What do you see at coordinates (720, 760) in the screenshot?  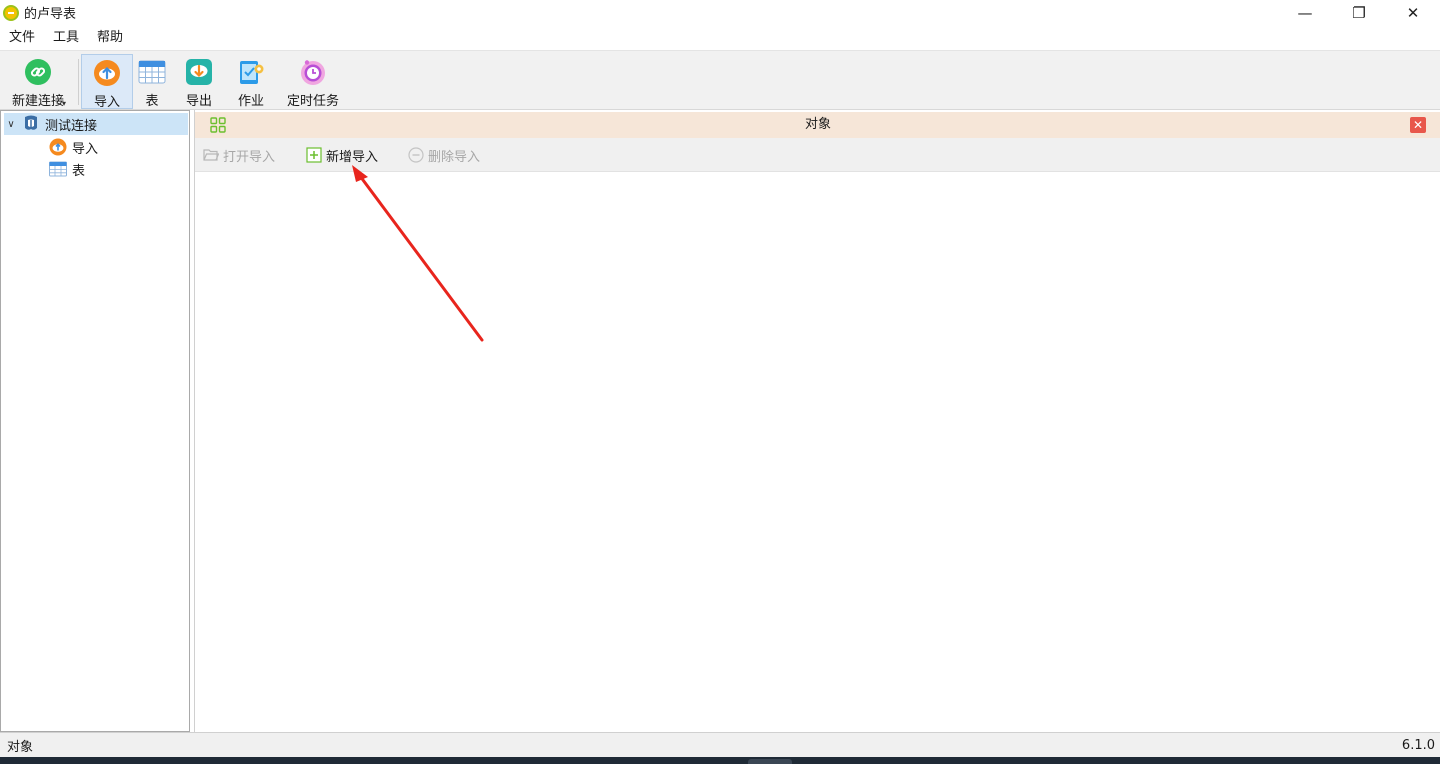 I see `taskbar-strip` at bounding box center [720, 760].